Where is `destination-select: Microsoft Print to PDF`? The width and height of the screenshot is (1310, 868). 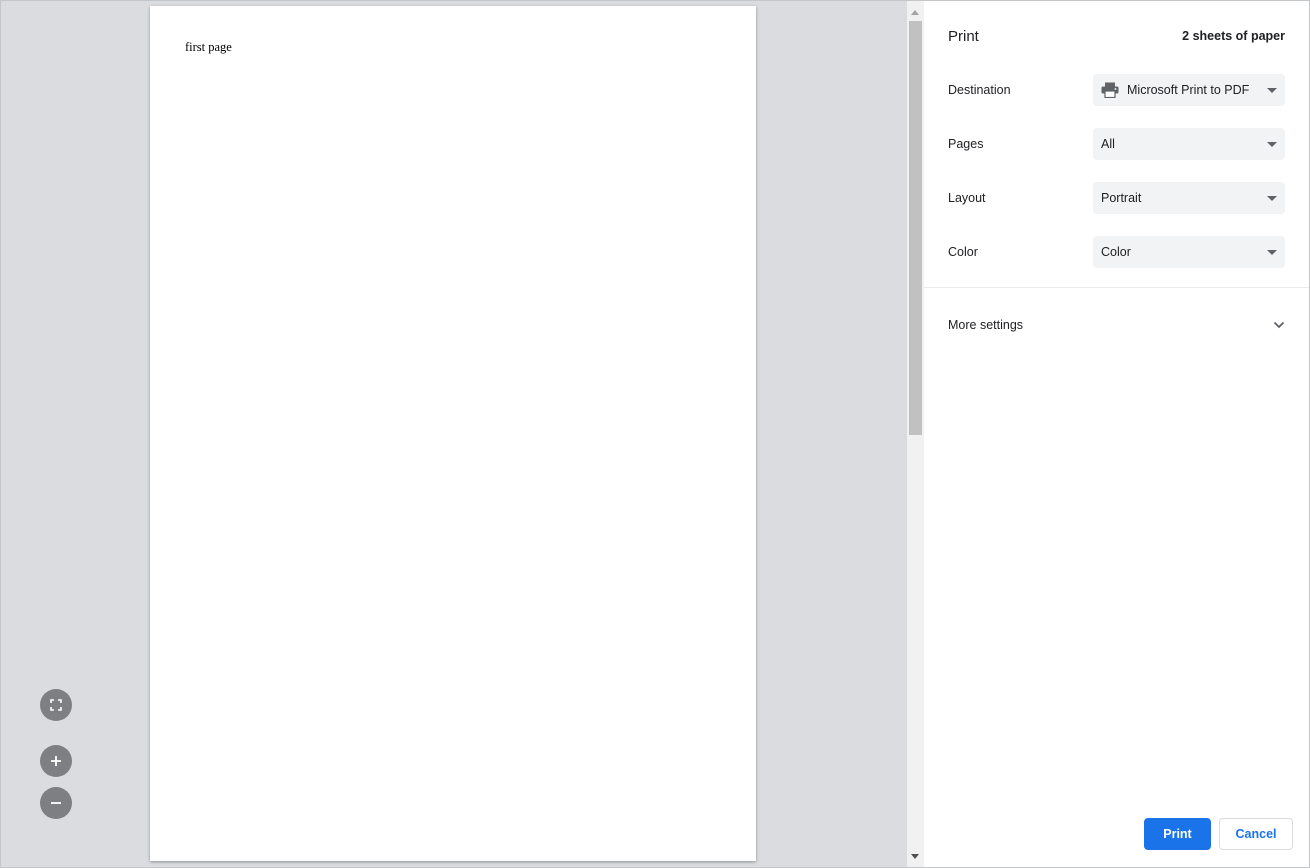
destination-select: Microsoft Print to PDF is located at coordinates (1189, 90).